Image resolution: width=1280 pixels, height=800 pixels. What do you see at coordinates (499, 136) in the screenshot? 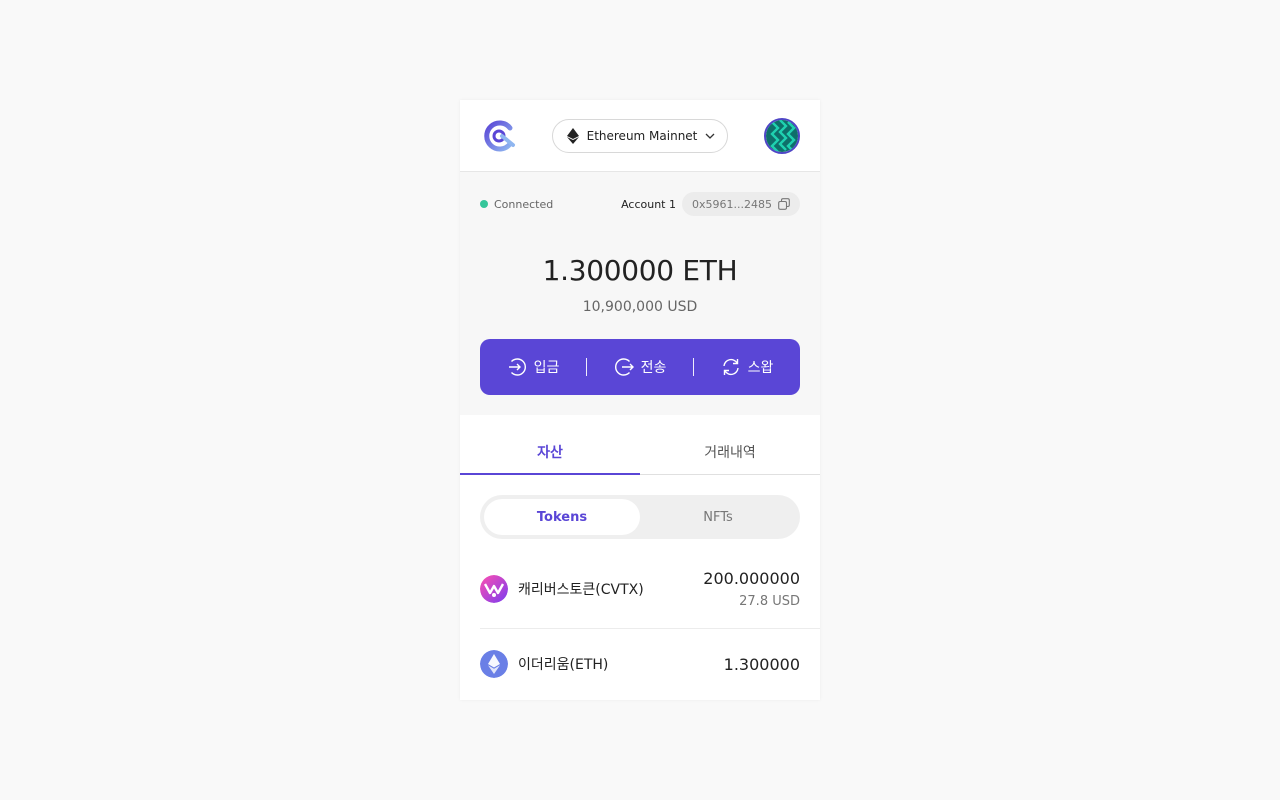
I see `curvy-logo-icon` at bounding box center [499, 136].